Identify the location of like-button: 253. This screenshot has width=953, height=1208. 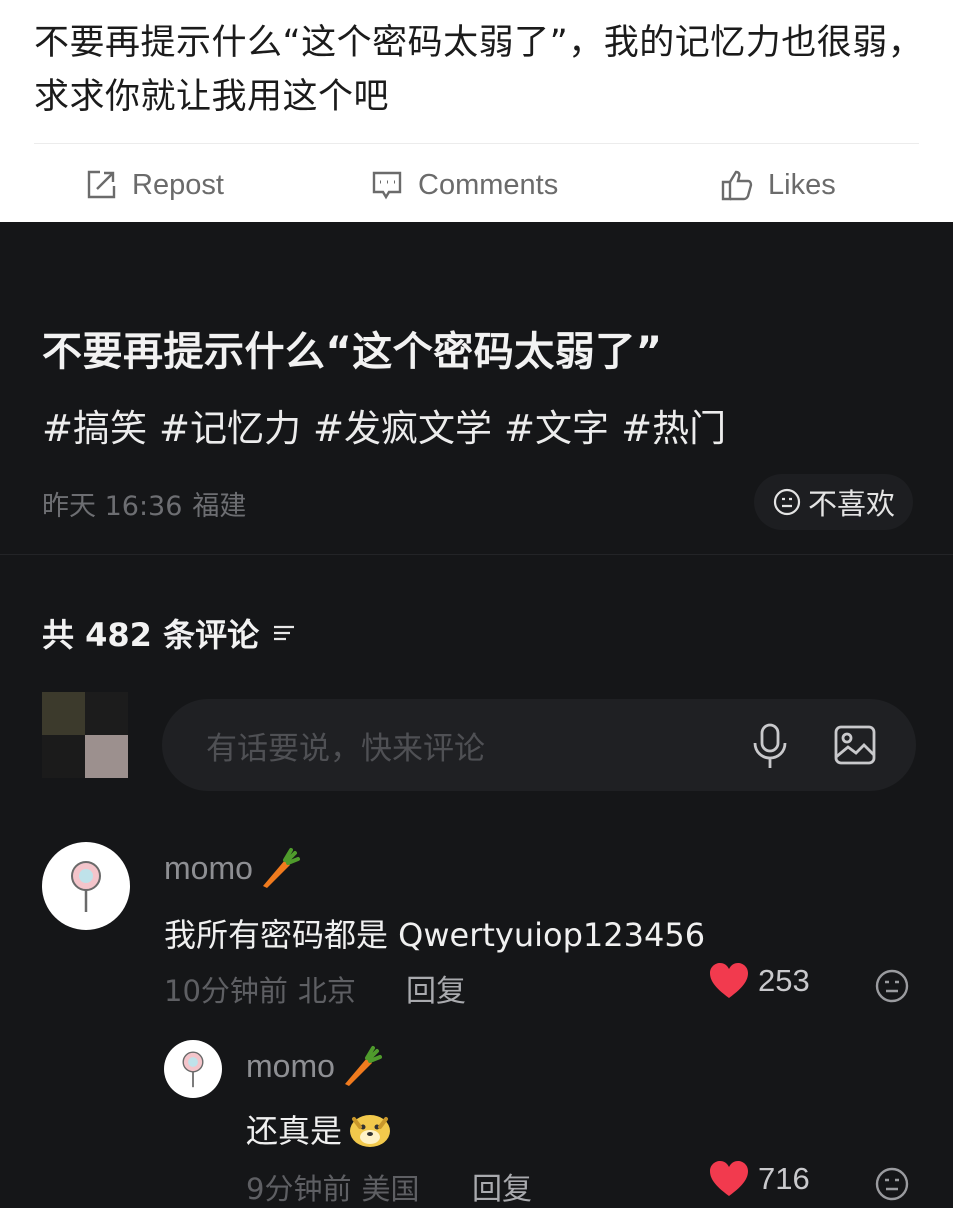
(759, 981).